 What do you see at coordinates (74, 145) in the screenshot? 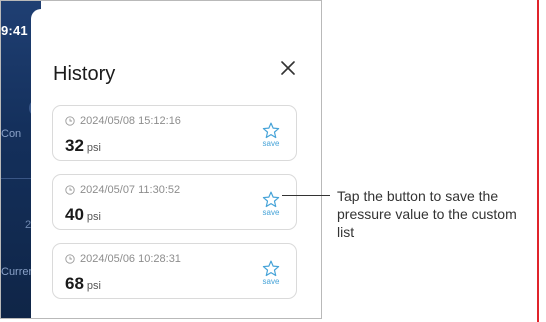
I see `entry-value-number: 32` at bounding box center [74, 145].